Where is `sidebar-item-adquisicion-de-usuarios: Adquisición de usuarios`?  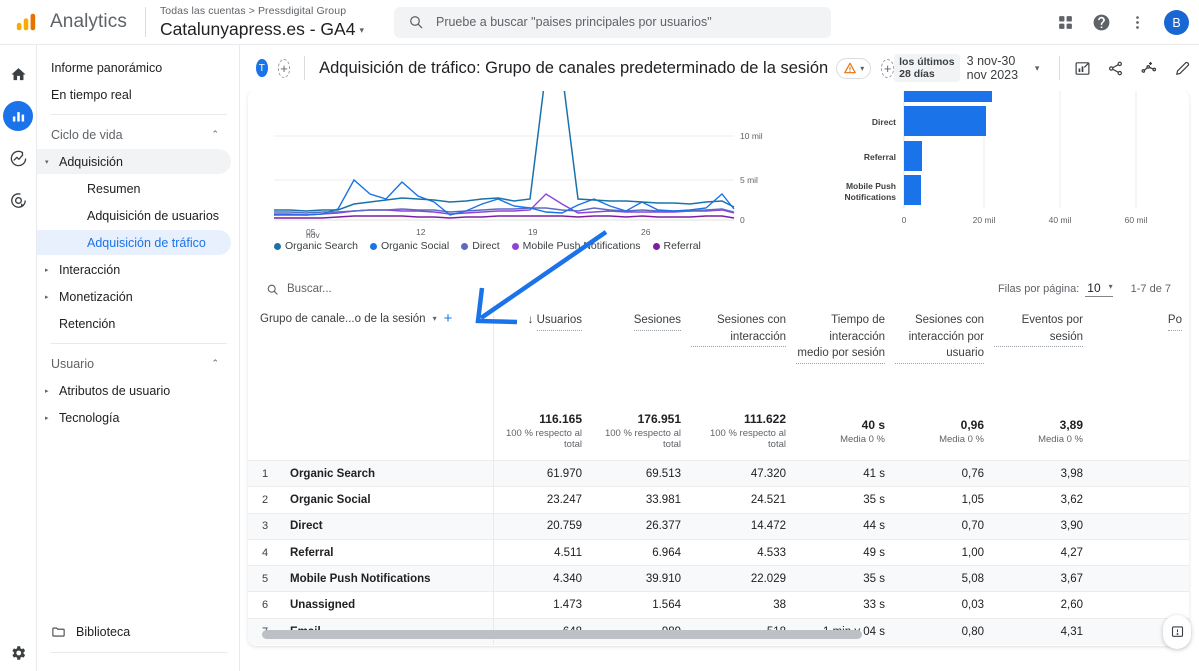 sidebar-item-adquisicion-de-usuarios: Adquisición de usuarios is located at coordinates (134, 215).